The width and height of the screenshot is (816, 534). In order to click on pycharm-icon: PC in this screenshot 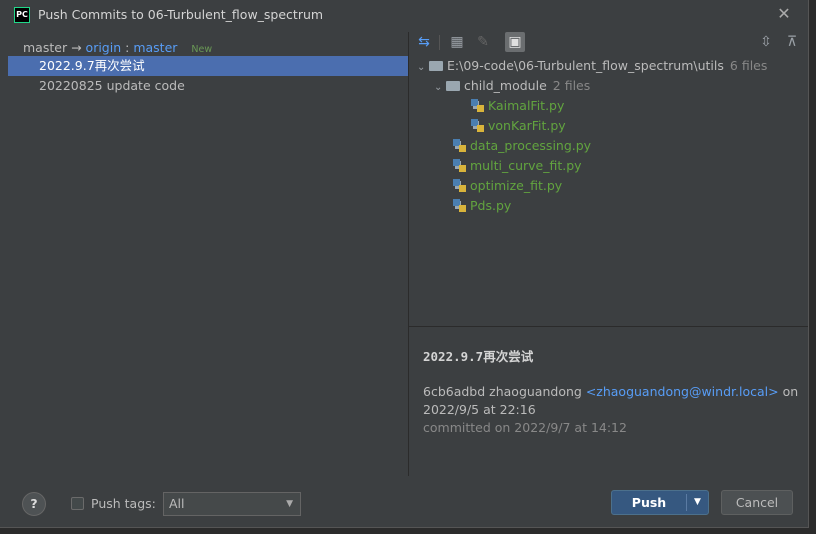, I will do `click(22, 15)`.